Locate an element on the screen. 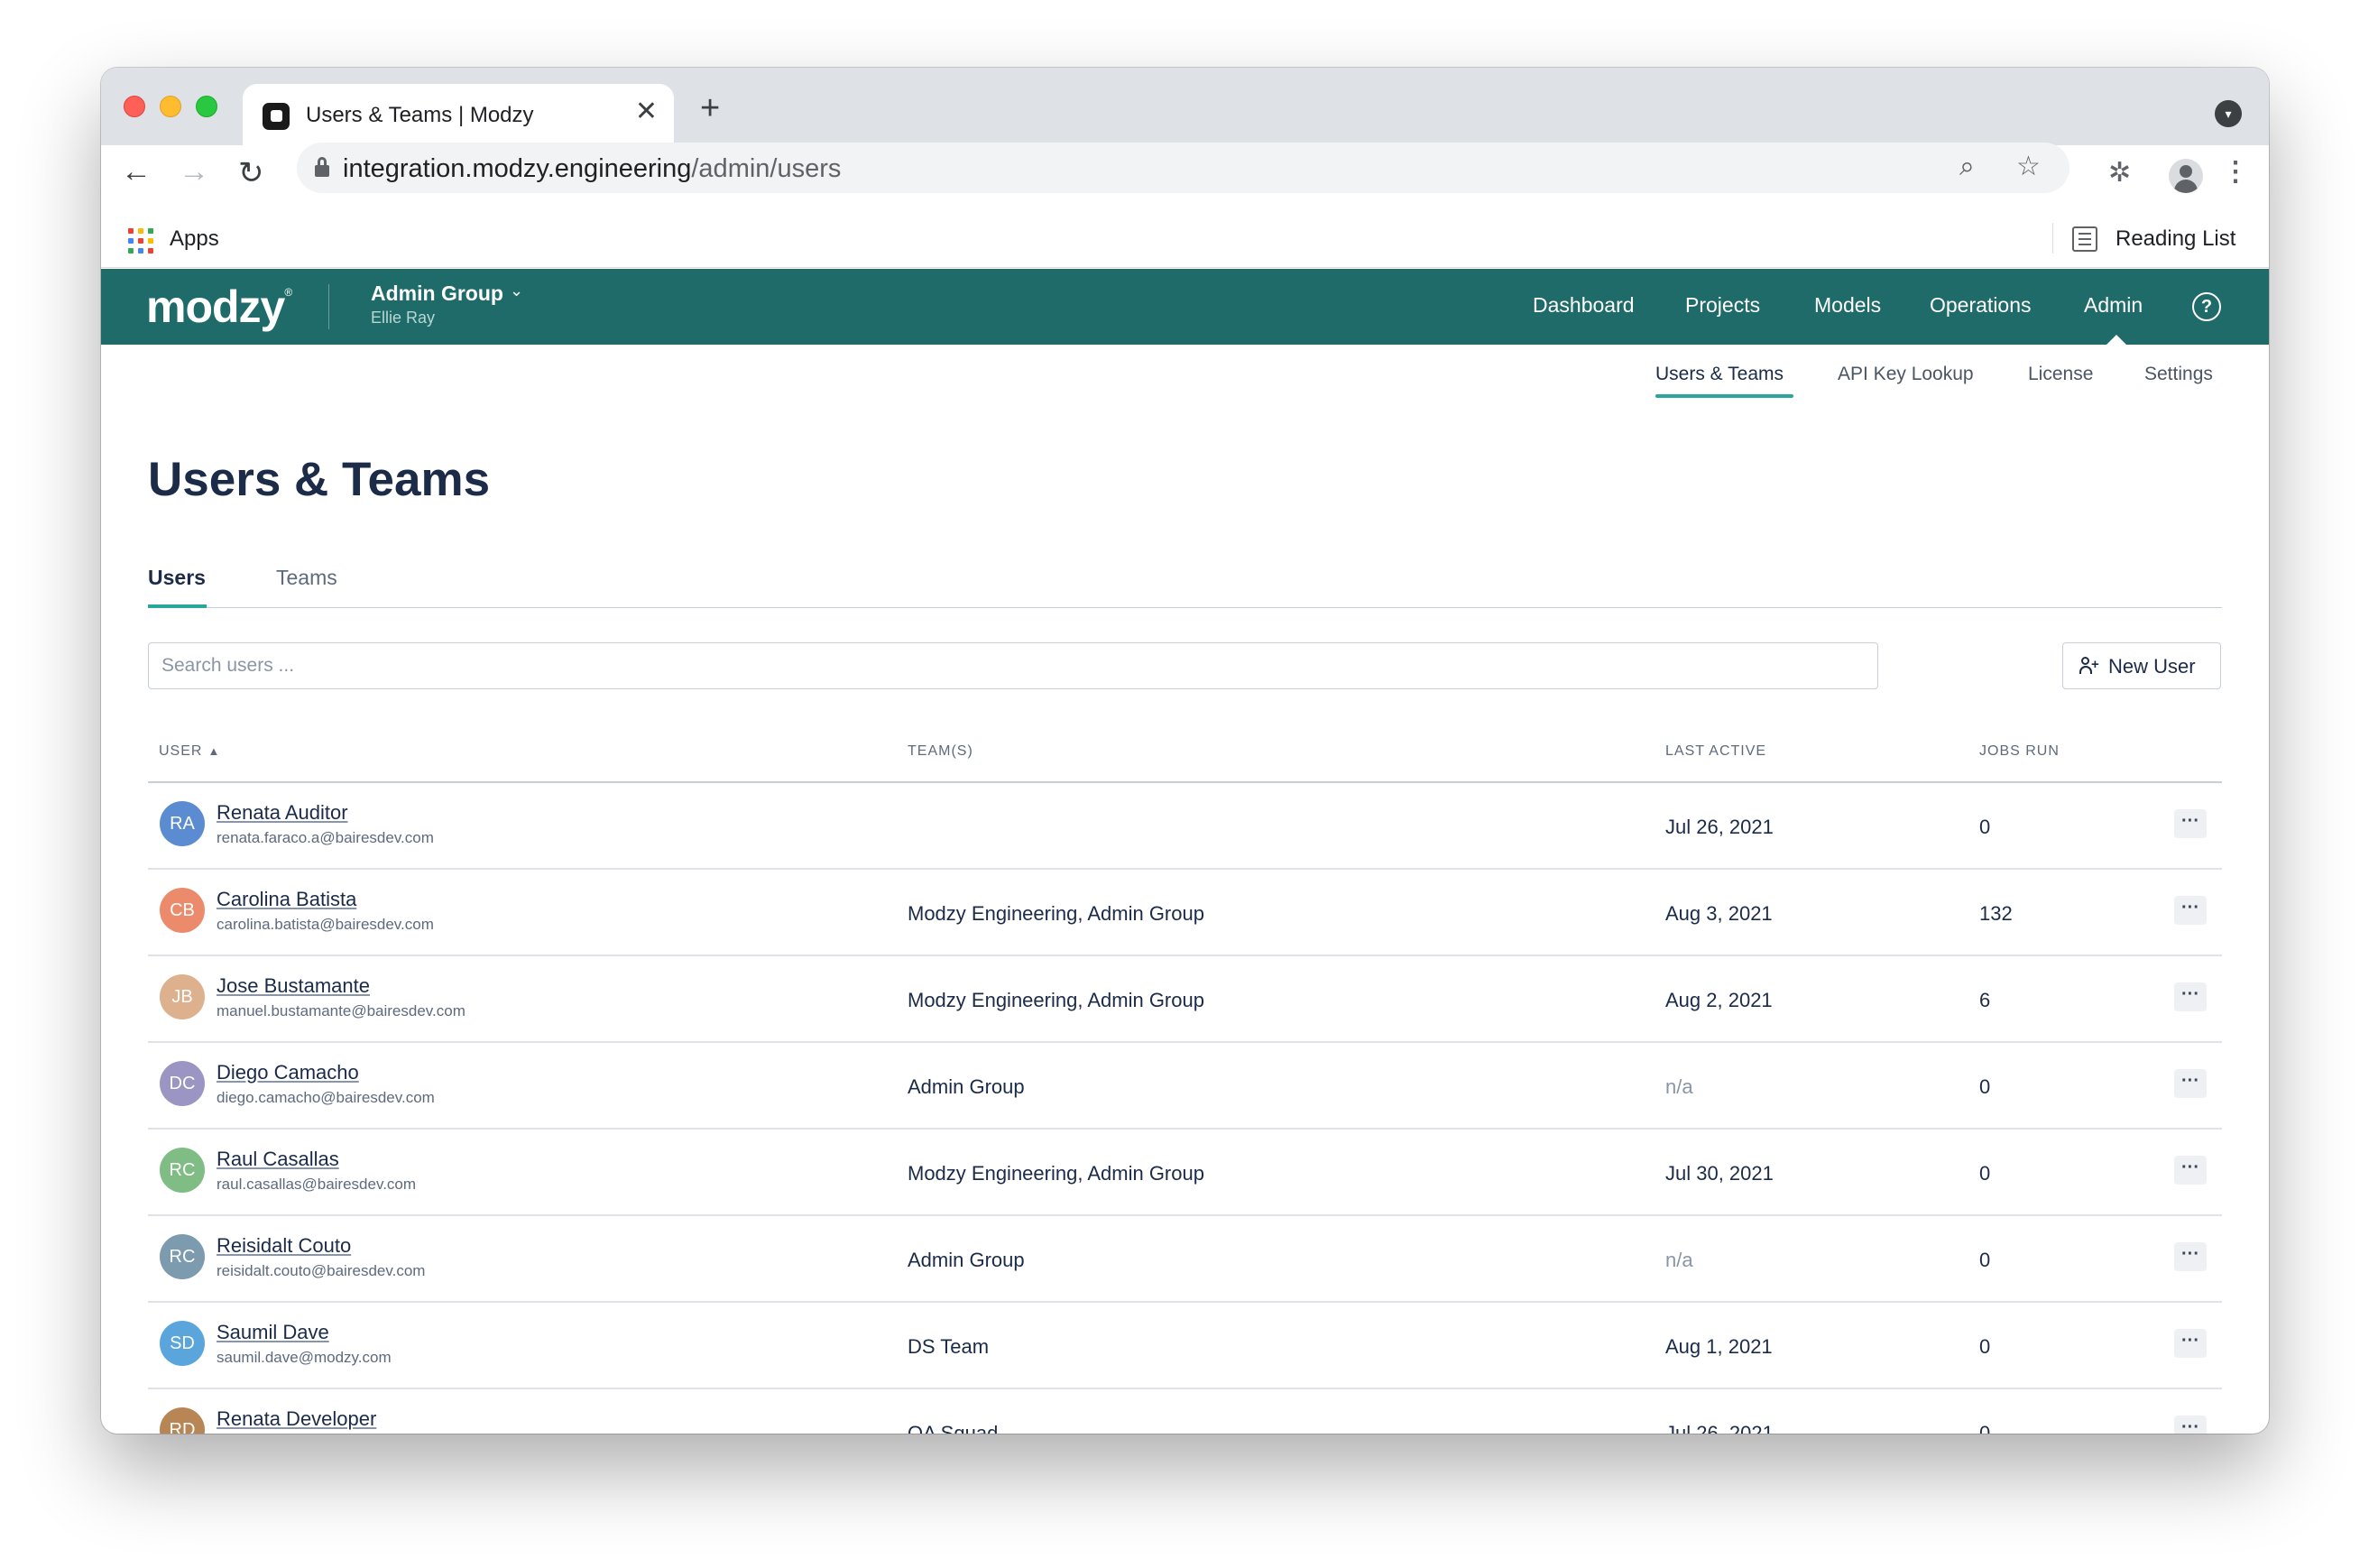 This screenshot has height=1568, width=2369. close-window-button is located at coordinates (134, 106).